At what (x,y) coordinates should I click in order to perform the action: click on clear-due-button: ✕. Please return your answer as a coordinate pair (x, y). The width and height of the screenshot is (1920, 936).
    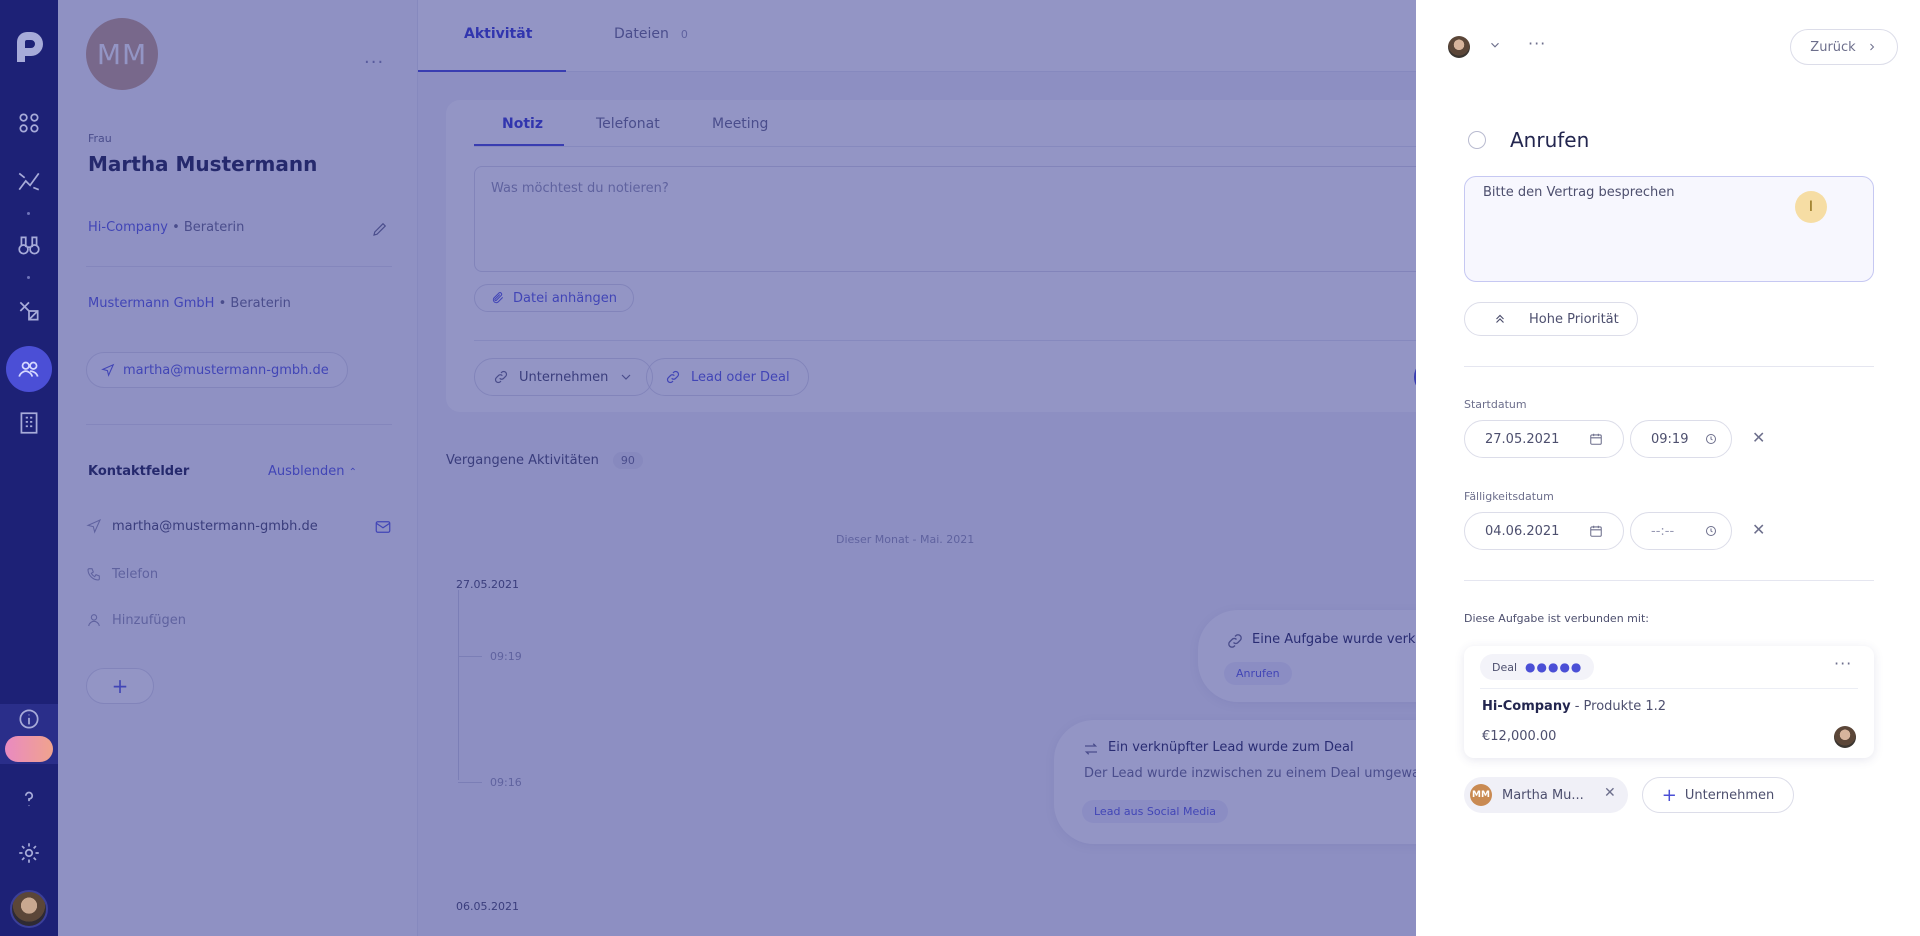
    Looking at the image, I should click on (1758, 529).